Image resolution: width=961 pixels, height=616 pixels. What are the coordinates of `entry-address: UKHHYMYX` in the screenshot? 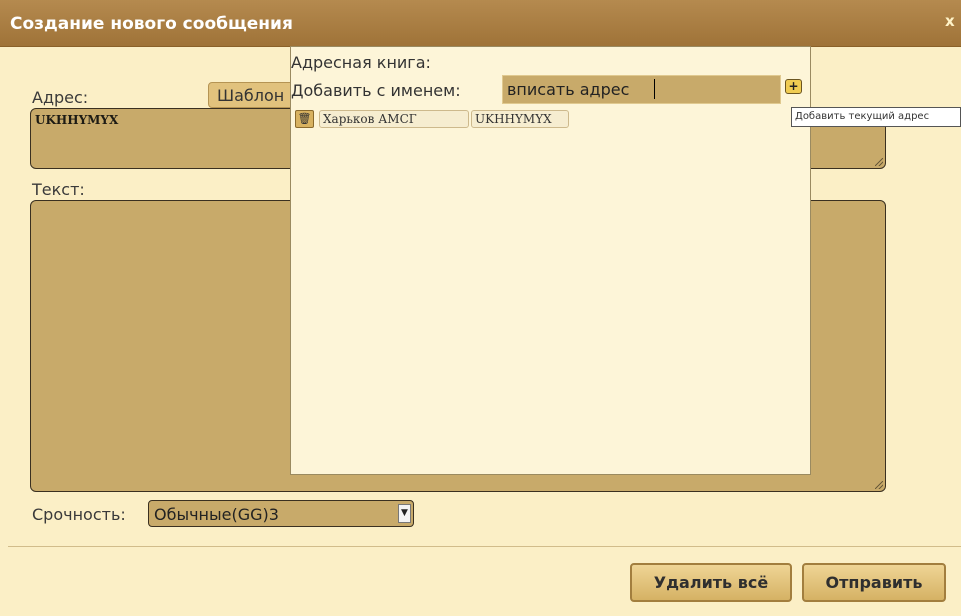 It's located at (520, 119).